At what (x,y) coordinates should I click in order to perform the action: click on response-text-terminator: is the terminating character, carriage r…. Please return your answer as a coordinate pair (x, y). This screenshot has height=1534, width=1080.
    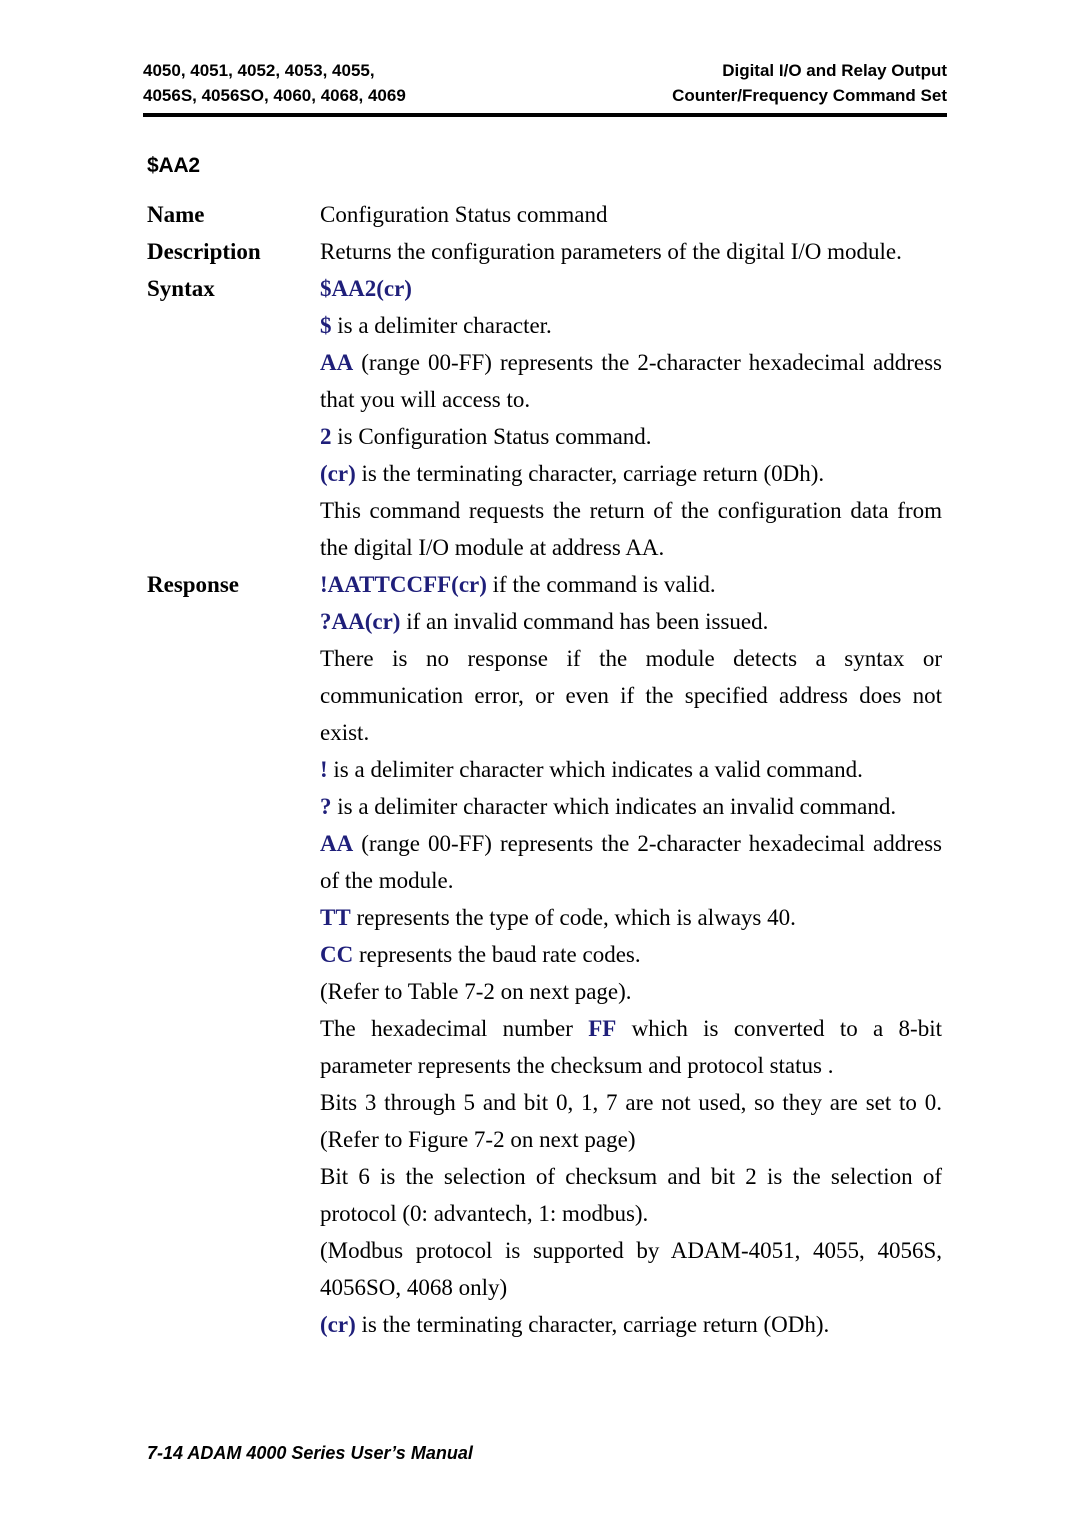
    Looking at the image, I should click on (592, 1324).